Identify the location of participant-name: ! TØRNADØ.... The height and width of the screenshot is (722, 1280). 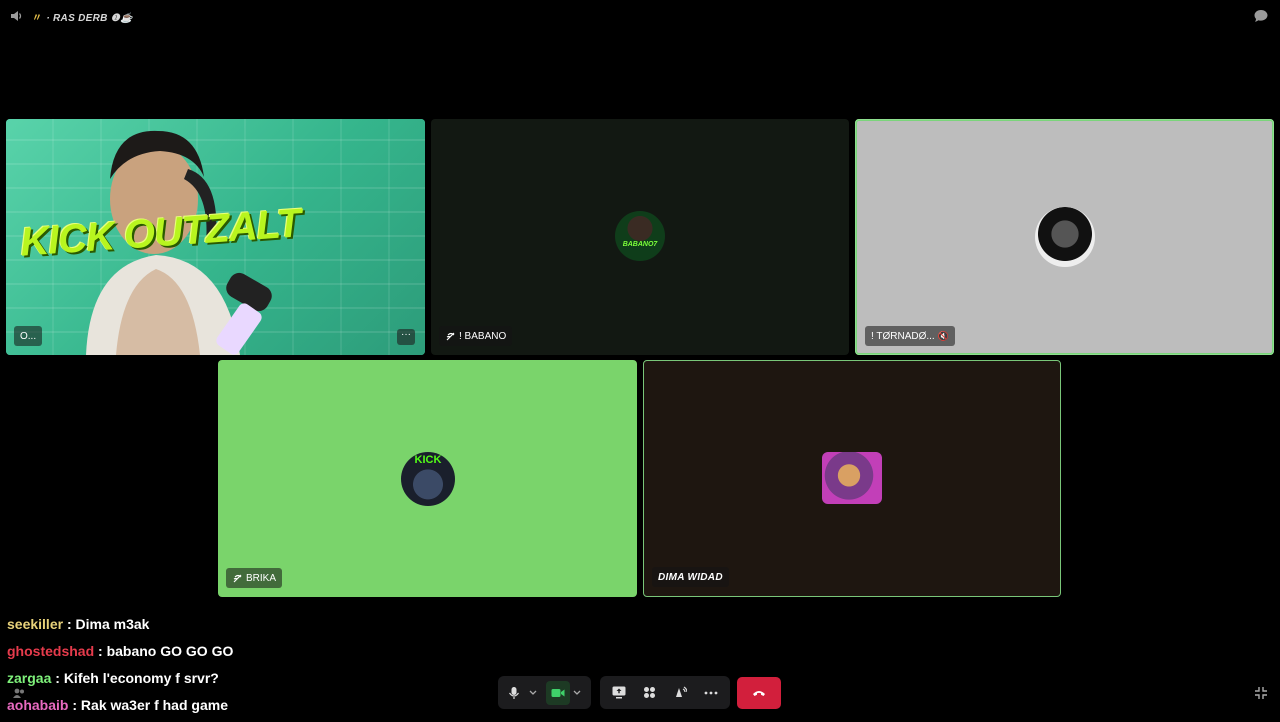
(903, 336).